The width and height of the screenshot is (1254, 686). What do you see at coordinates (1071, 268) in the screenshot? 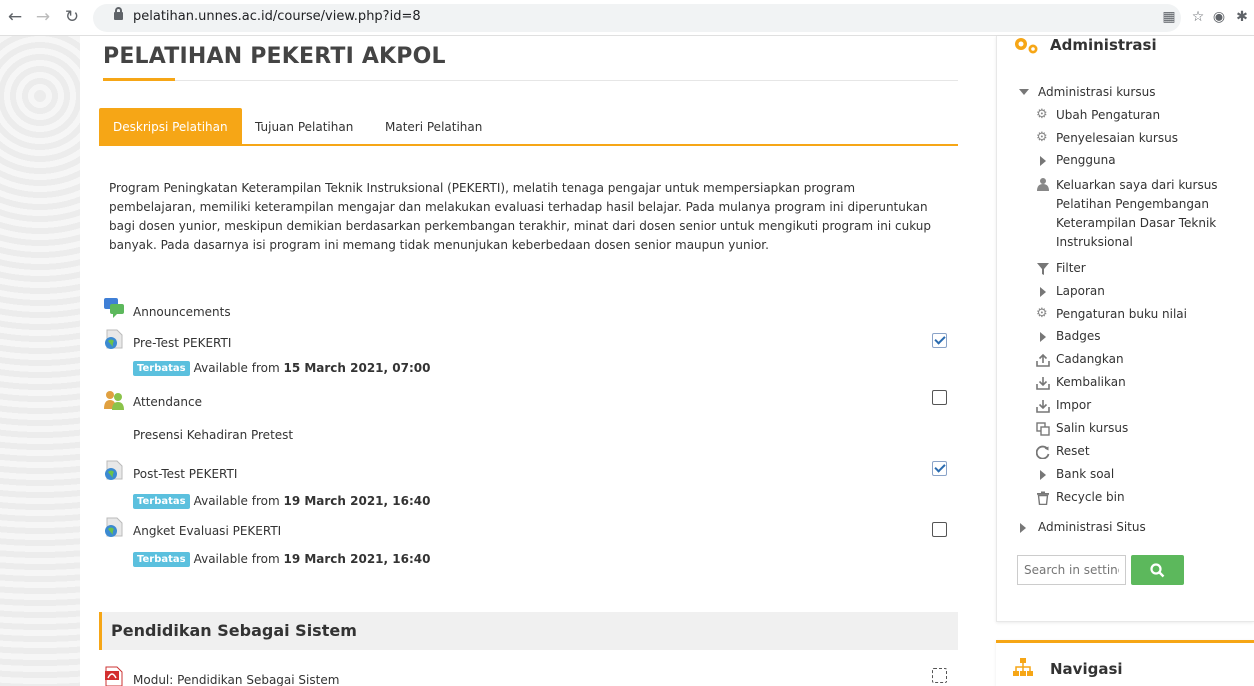
I see `sidebar-item-filter: Filter` at bounding box center [1071, 268].